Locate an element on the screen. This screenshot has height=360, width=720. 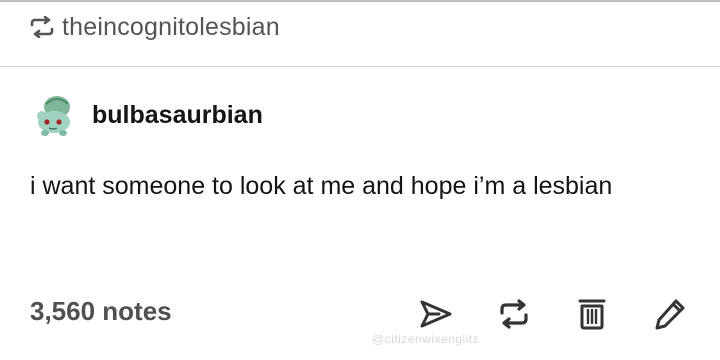
share-icon is located at coordinates (436, 314).